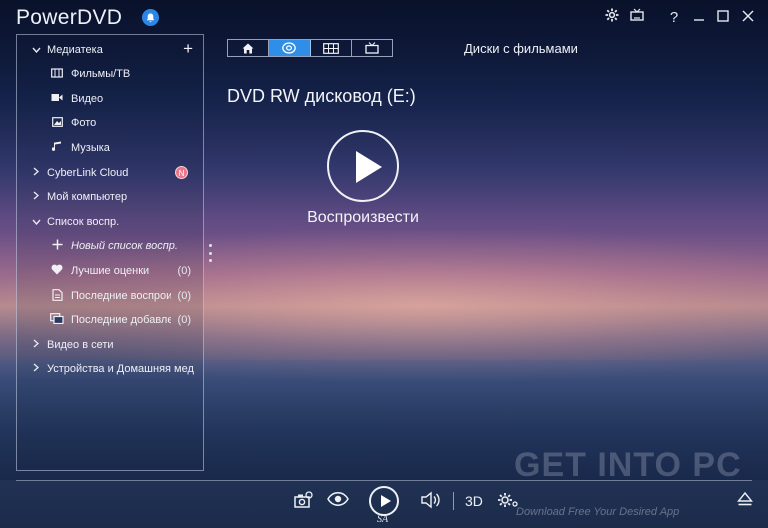  Describe the element at coordinates (363, 218) in the screenshot. I see `play-disc-label: Воспроизвести` at that location.